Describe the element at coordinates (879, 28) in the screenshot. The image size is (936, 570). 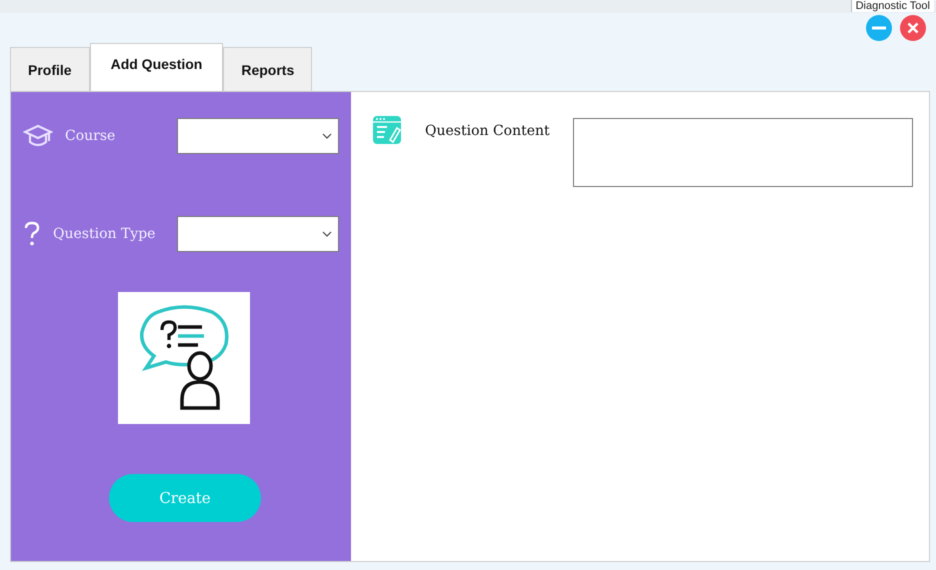
I see `minimize-icon` at that location.